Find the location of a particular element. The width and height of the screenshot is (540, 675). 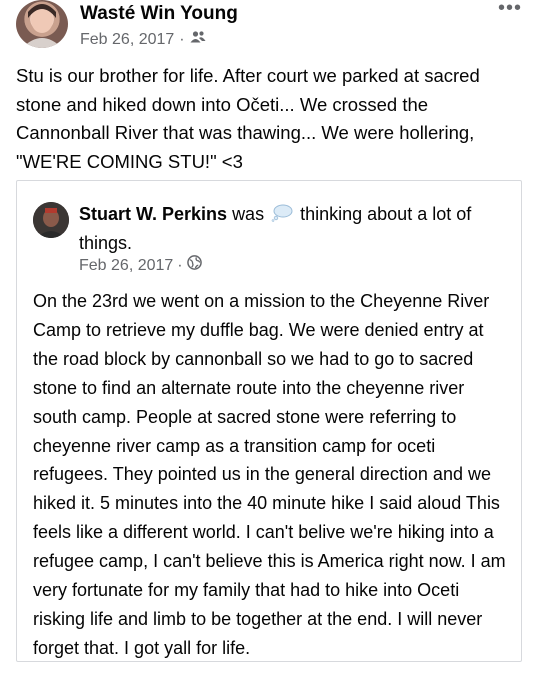

was-text: was is located at coordinates (248, 214).